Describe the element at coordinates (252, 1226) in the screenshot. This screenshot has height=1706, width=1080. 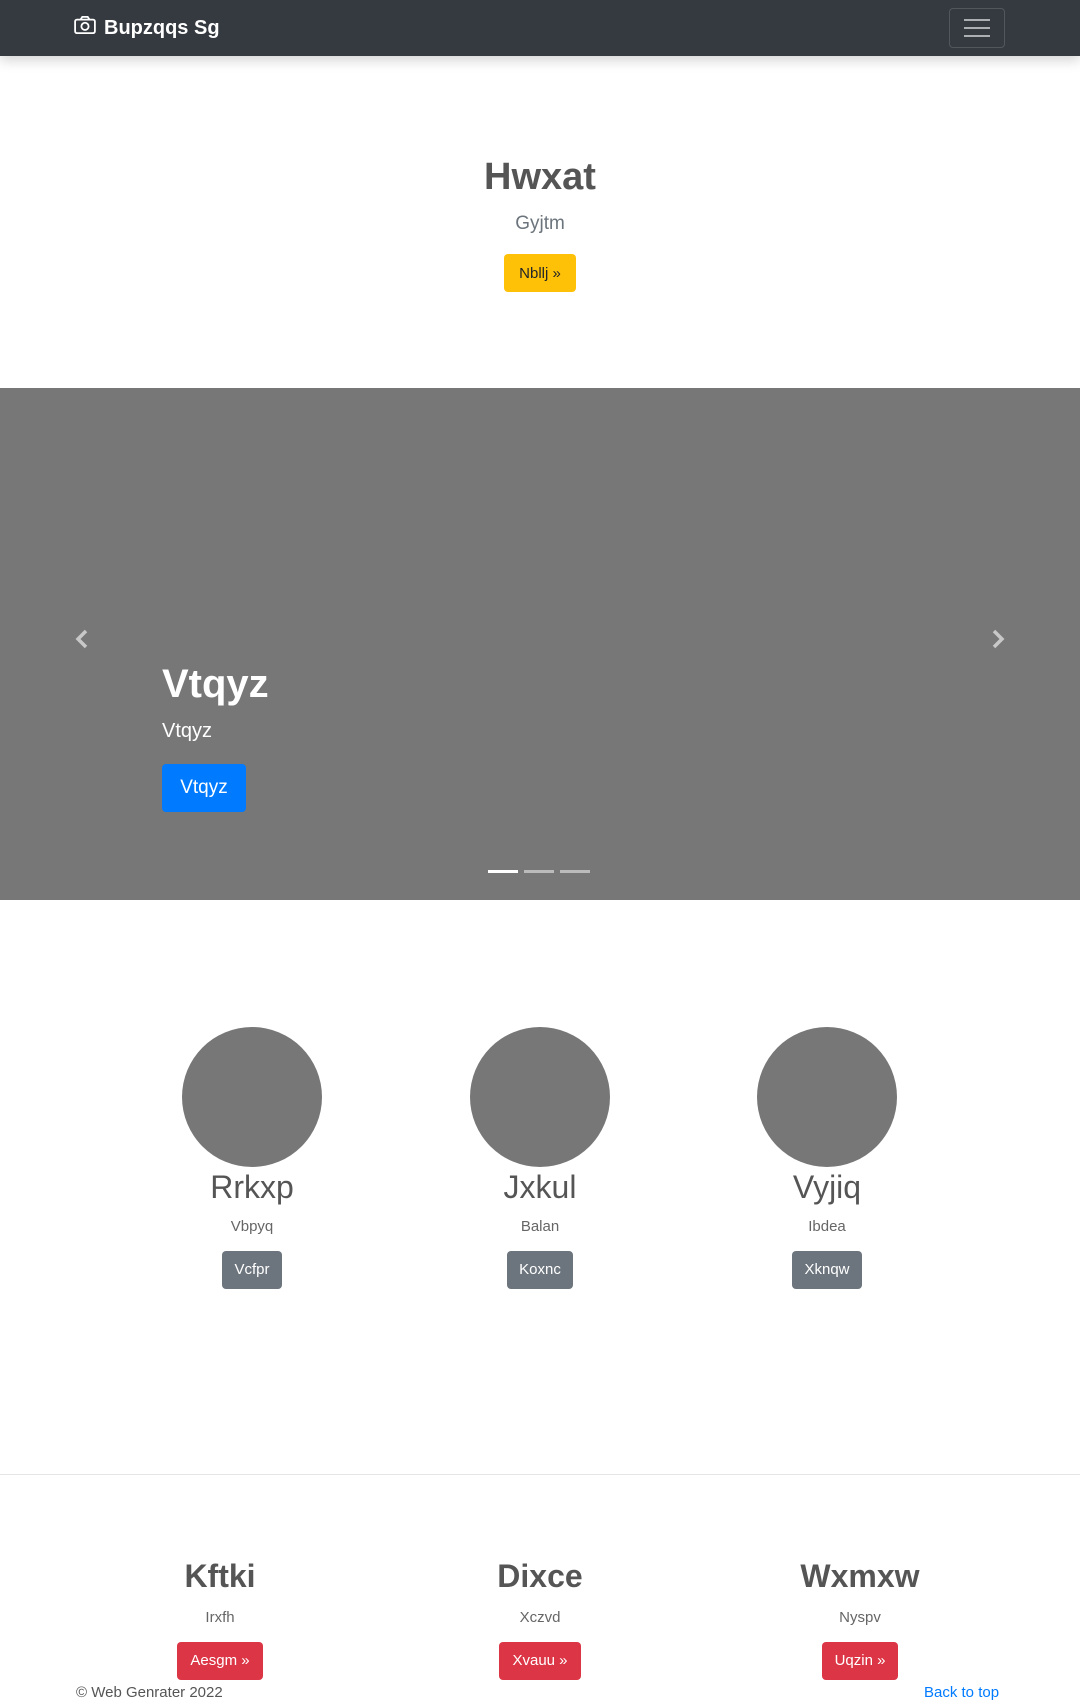
I see `marketing-text: Vbpyq` at that location.